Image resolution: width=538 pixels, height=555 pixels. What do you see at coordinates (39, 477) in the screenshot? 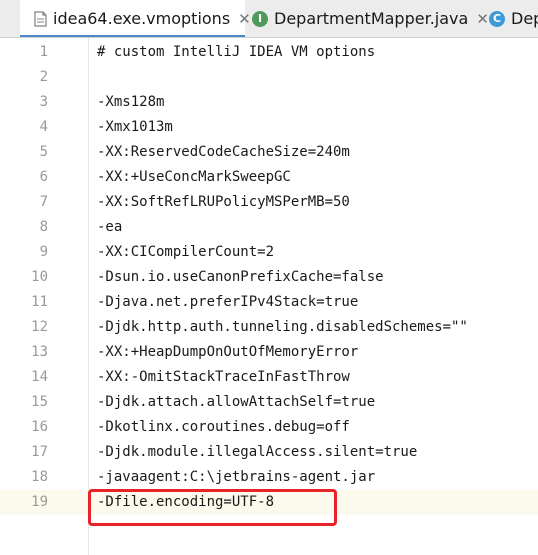
I see `line-number: 18` at bounding box center [39, 477].